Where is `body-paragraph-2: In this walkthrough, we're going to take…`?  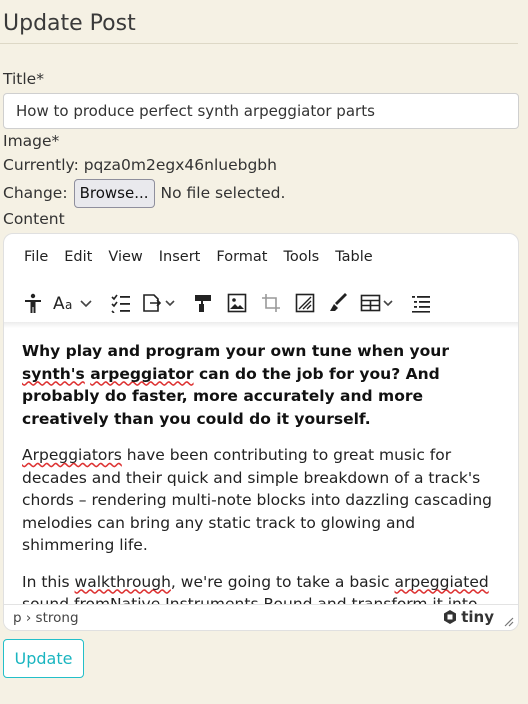
body-paragraph-2: In this walkthrough, we're going to take… is located at coordinates (255, 589).